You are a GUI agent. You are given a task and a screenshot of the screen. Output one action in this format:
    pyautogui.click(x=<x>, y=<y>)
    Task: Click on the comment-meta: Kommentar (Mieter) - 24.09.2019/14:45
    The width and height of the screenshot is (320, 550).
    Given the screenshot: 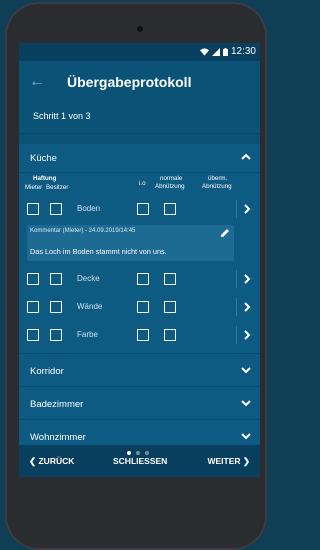 What is the action you would take?
    pyautogui.click(x=83, y=231)
    